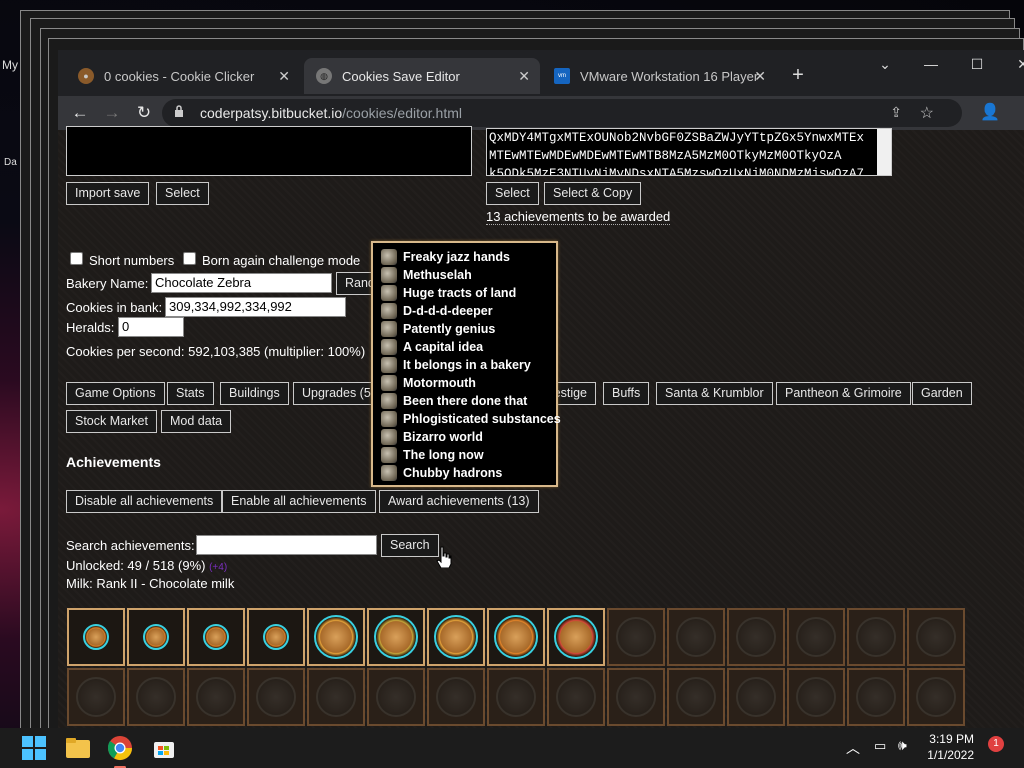 The width and height of the screenshot is (1024, 768). Describe the element at coordinates (299, 501) in the screenshot. I see `enable-all-button: Enable all achievements` at that location.